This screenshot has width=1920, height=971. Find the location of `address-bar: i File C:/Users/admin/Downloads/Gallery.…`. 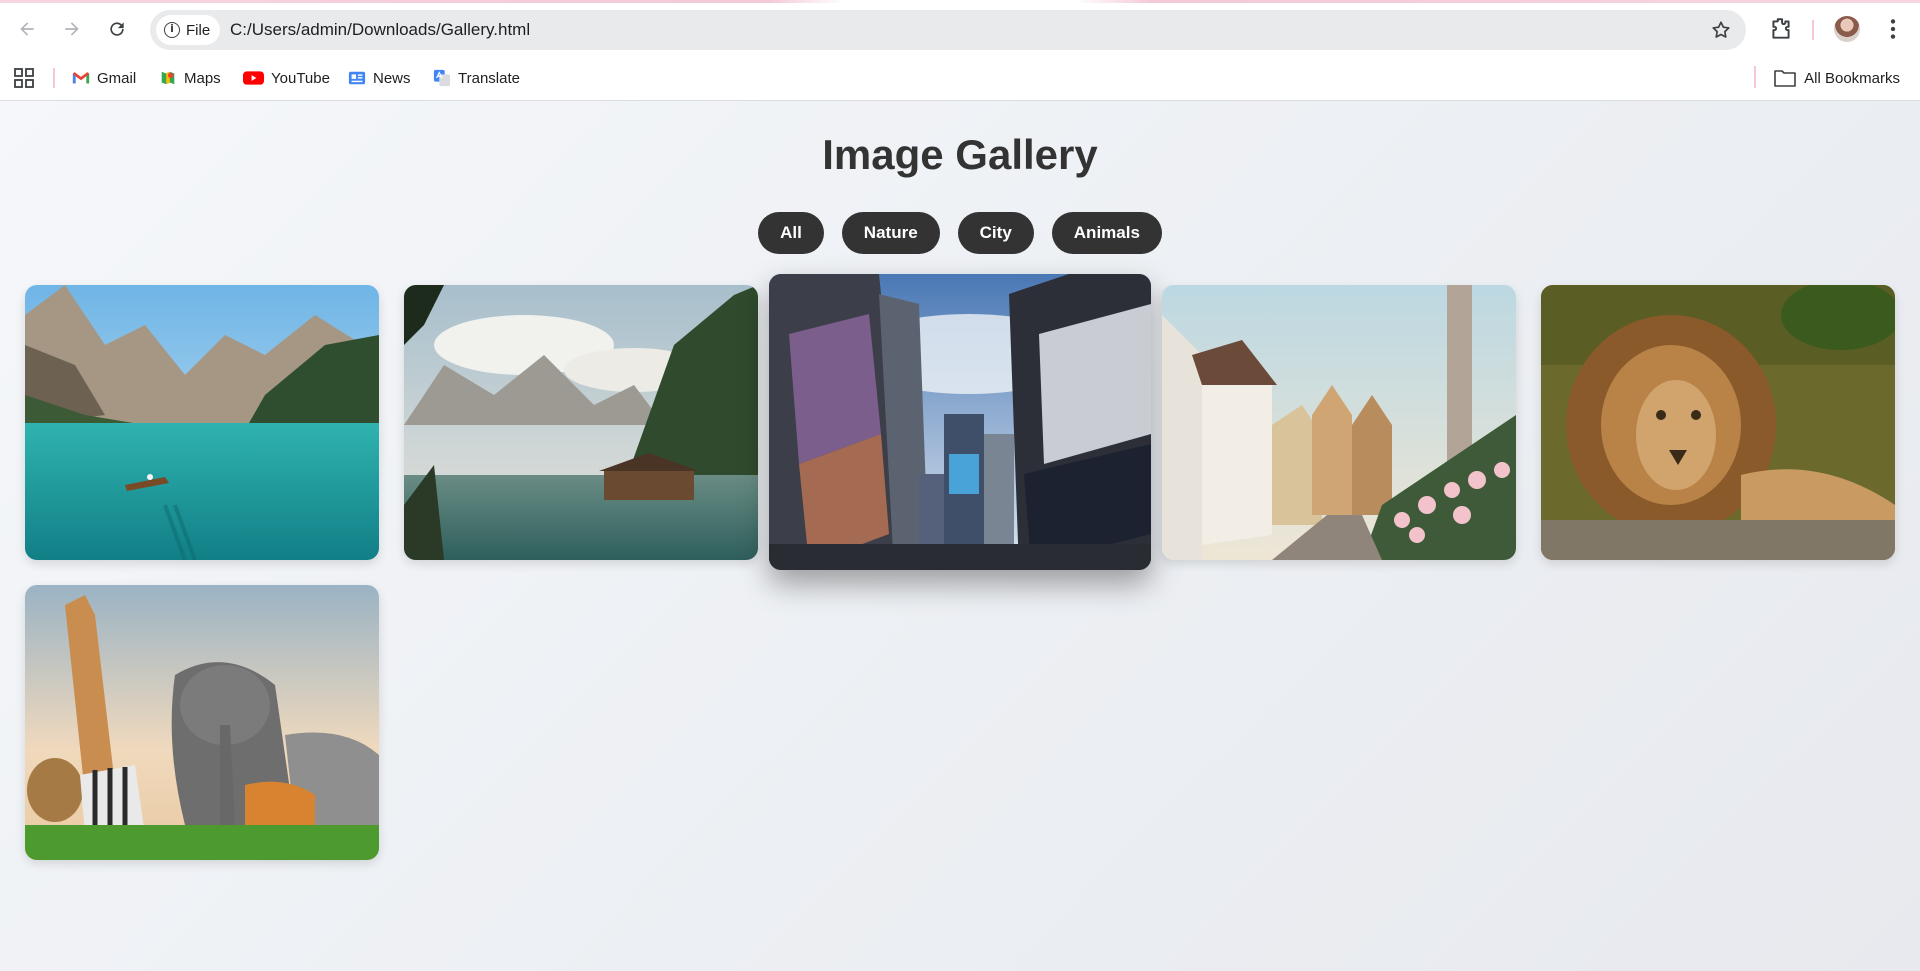

address-bar: i File C:/Users/admin/Downloads/Gallery.… is located at coordinates (948, 30).